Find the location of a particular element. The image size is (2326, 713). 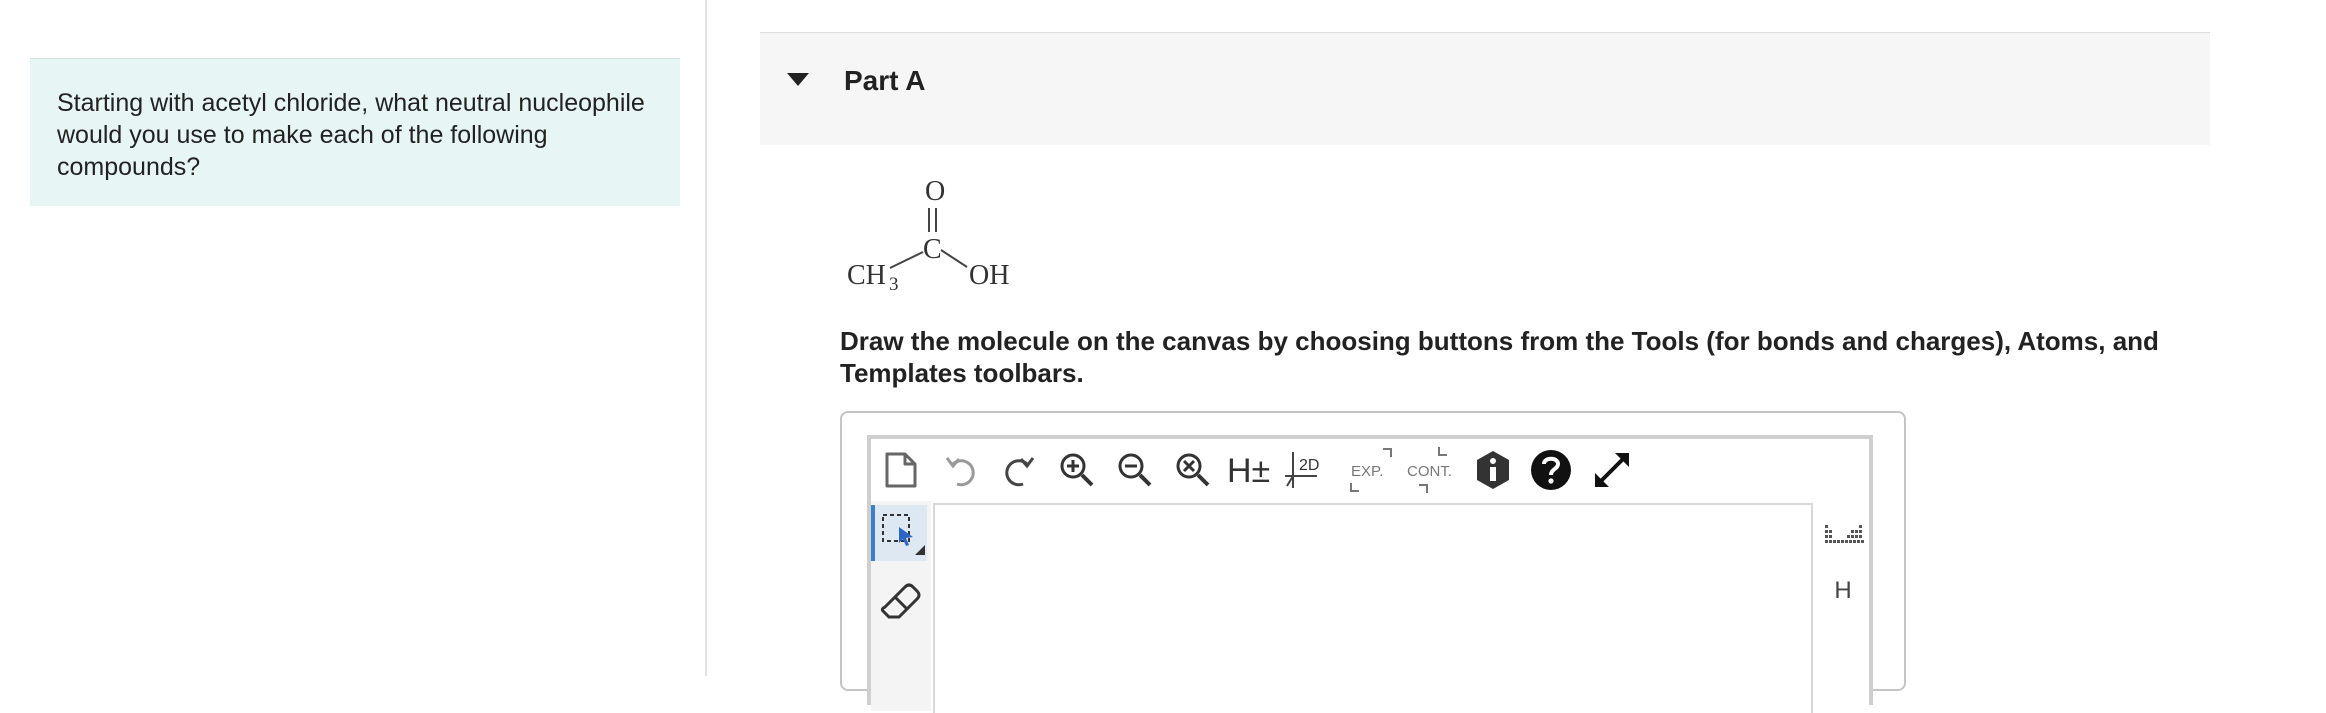

svg-text: 2D is located at coordinates (1309, 465).